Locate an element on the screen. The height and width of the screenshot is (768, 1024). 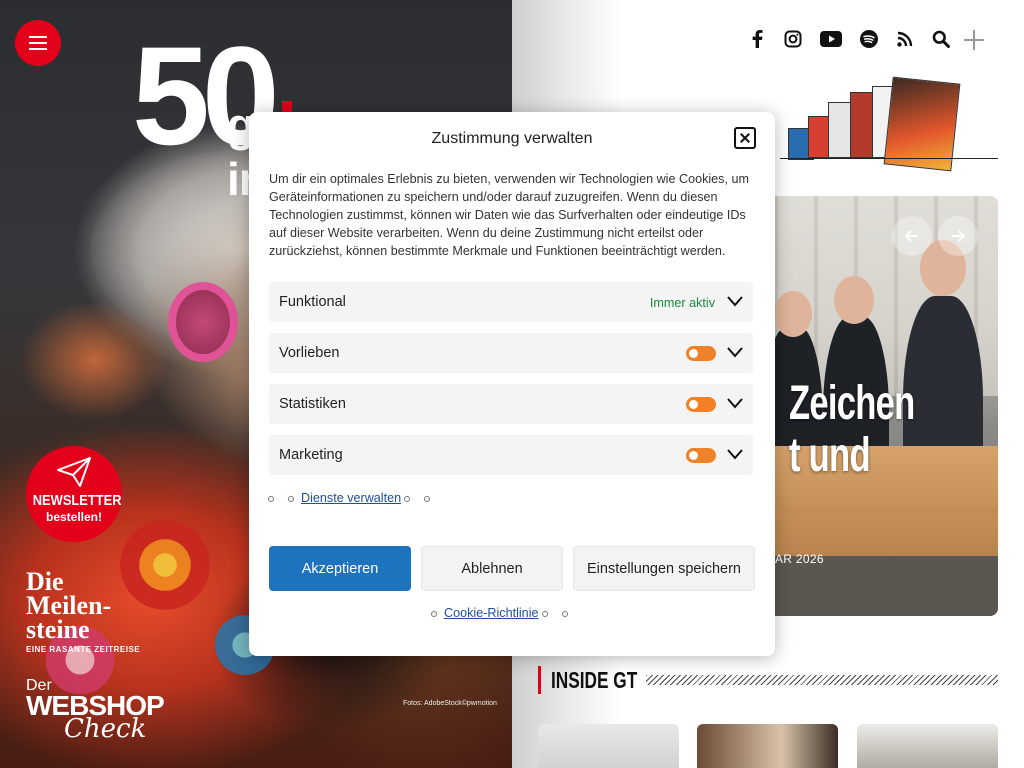
webshop-line3: Check is located at coordinates (105, 729).